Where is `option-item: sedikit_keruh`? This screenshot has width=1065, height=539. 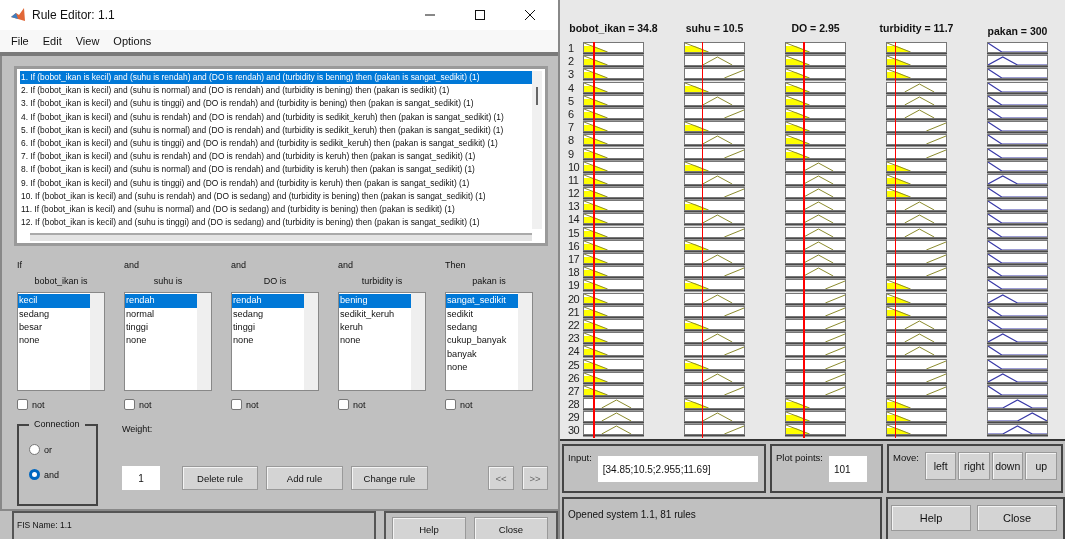
option-item: sedikit_keruh is located at coordinates (375, 314).